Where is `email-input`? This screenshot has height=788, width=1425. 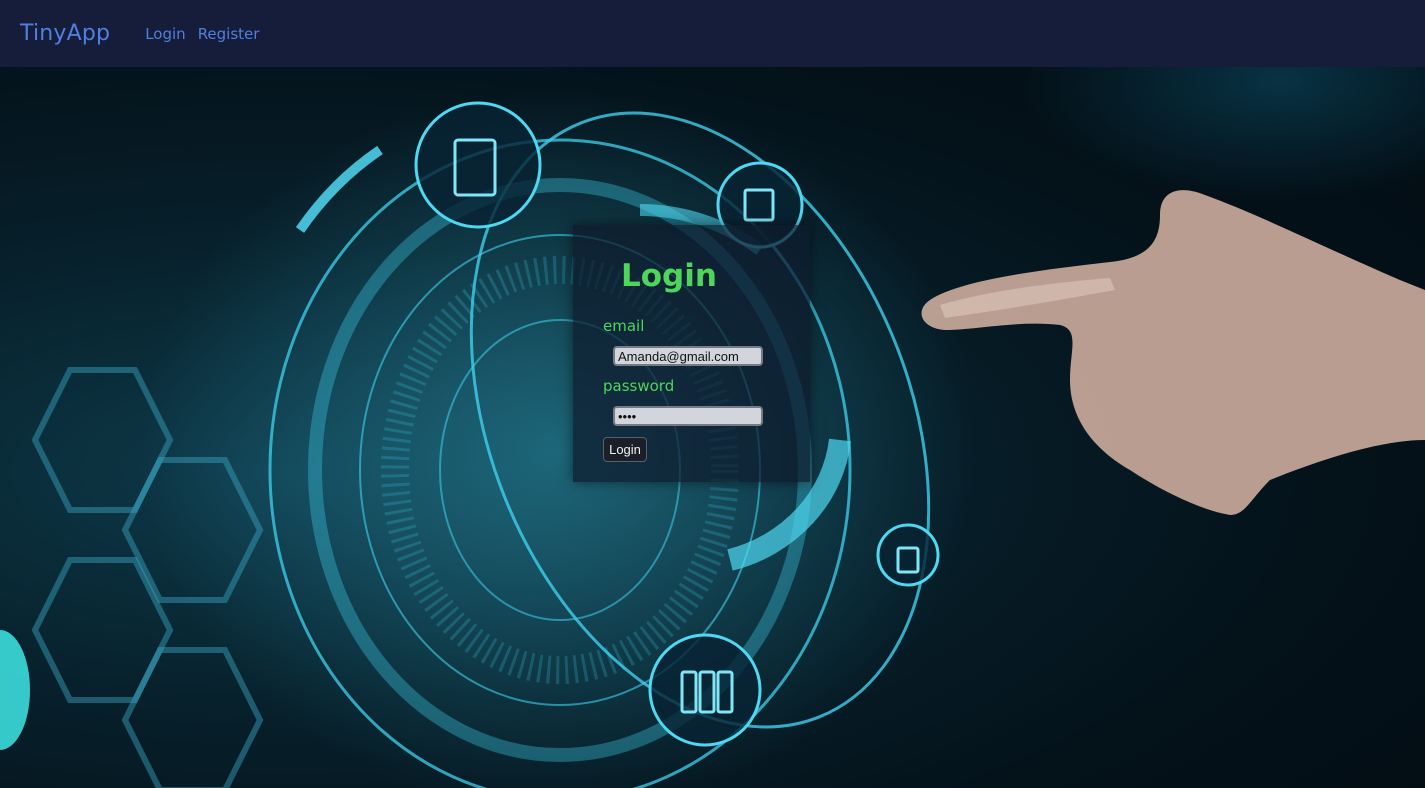
email-input is located at coordinates (688, 356).